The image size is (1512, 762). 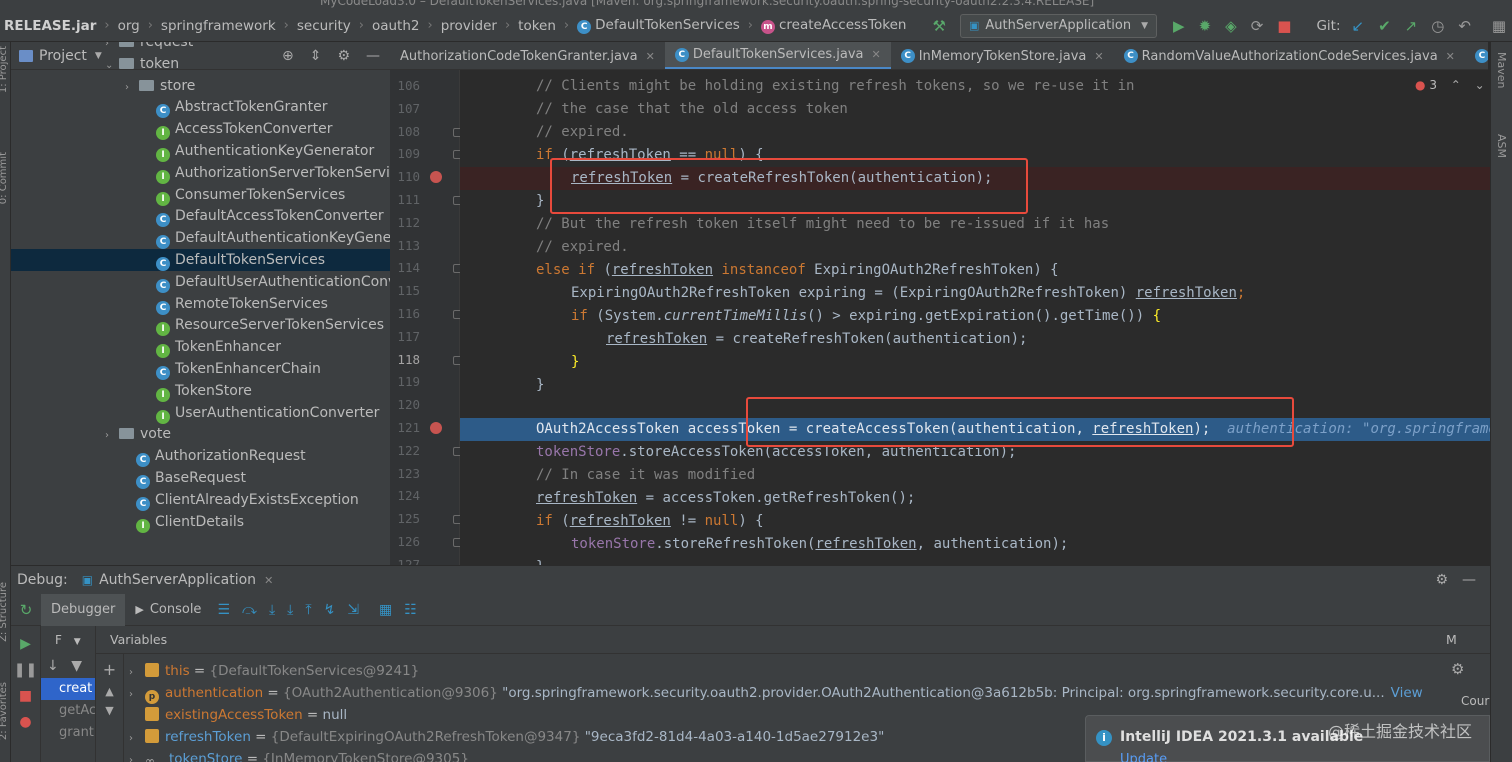 What do you see at coordinates (1358, 26) in the screenshot?
I see `git-update-icon: ↙` at bounding box center [1358, 26].